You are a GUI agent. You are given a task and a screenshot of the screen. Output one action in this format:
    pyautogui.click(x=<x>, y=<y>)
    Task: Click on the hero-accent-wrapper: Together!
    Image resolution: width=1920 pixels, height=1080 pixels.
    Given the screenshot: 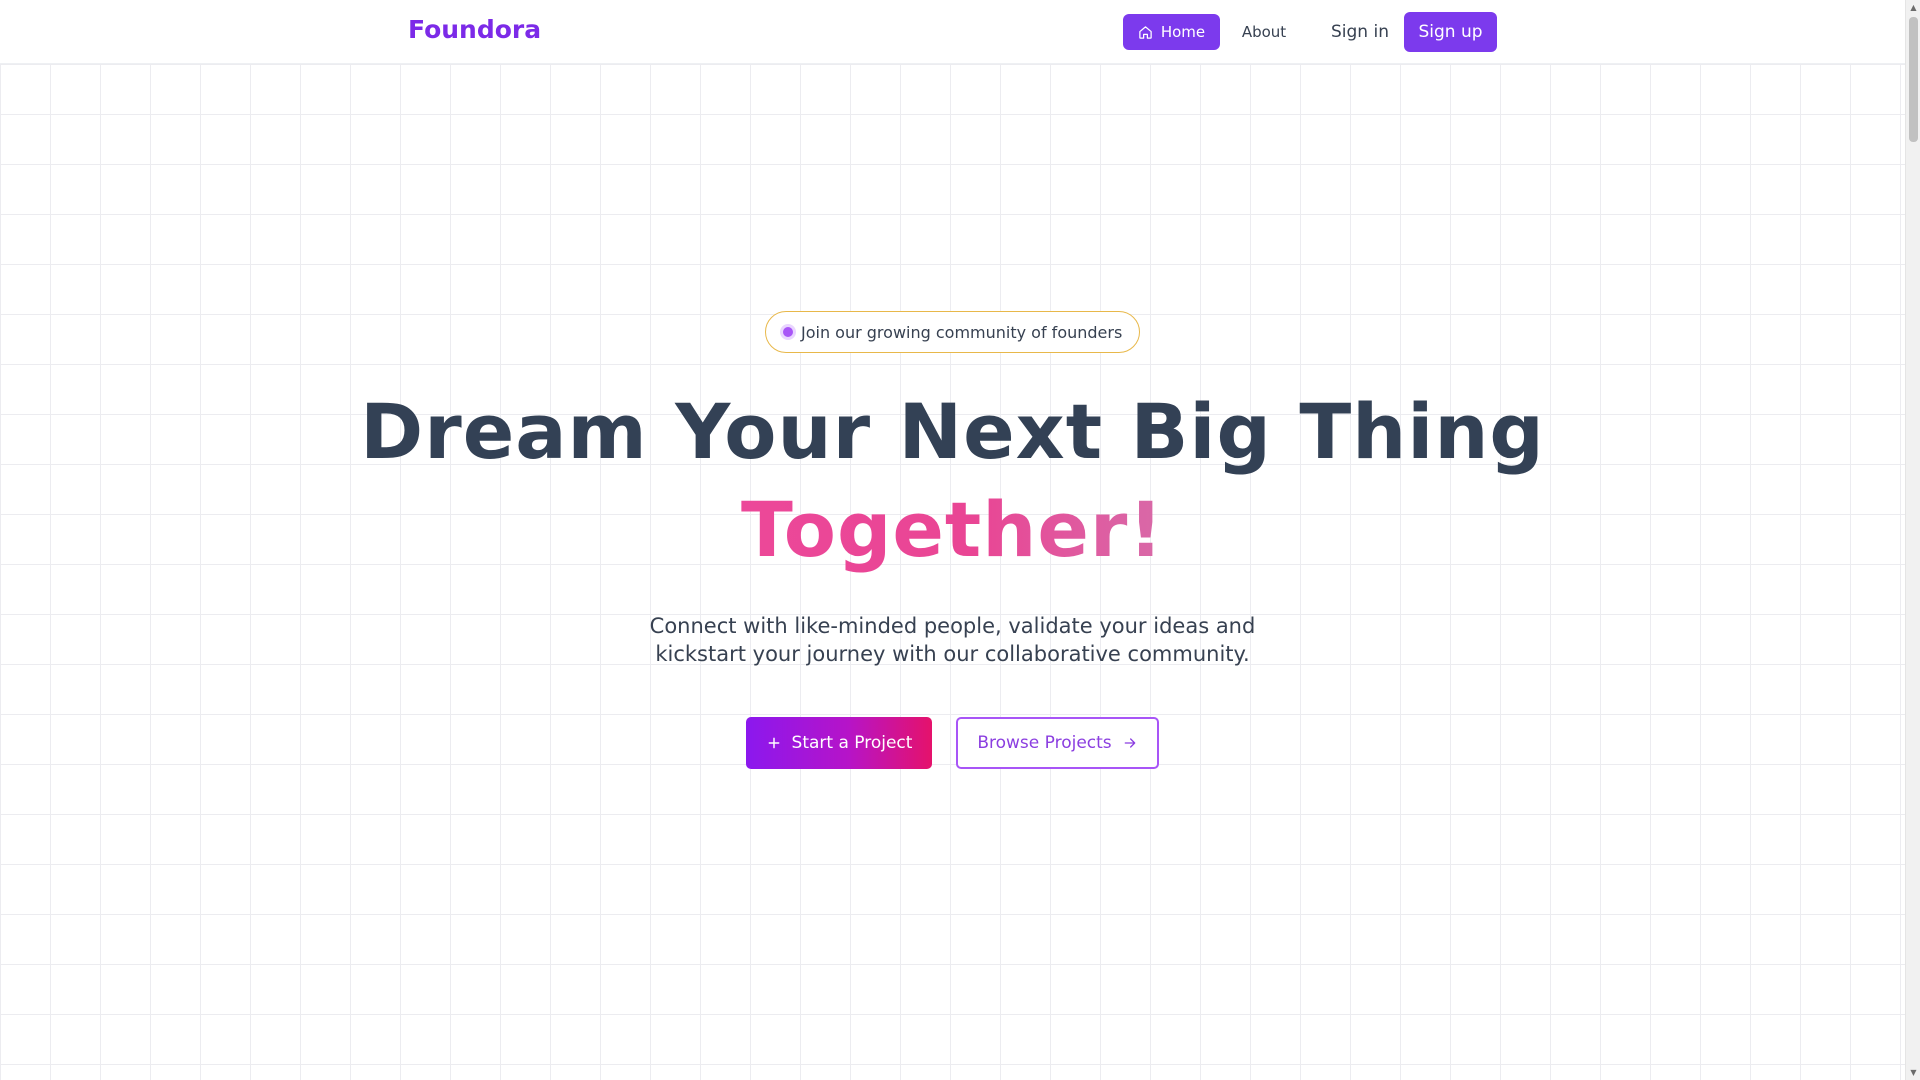 What is the action you would take?
    pyautogui.click(x=952, y=530)
    